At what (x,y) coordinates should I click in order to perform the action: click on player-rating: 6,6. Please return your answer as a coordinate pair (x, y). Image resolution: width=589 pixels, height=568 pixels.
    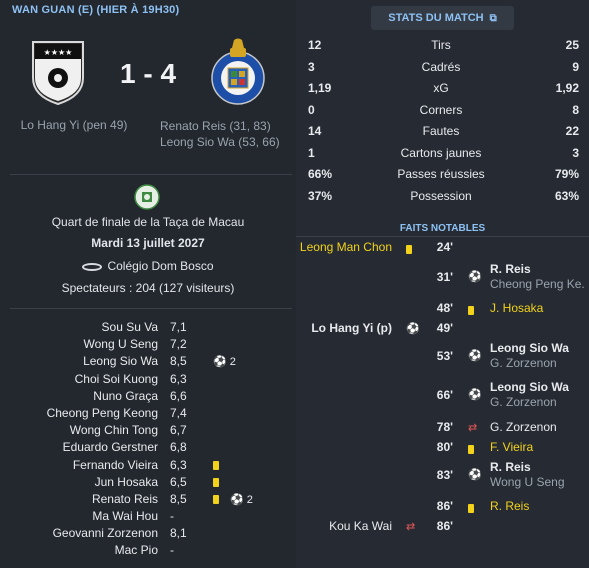
    Looking at the image, I should click on (178, 395).